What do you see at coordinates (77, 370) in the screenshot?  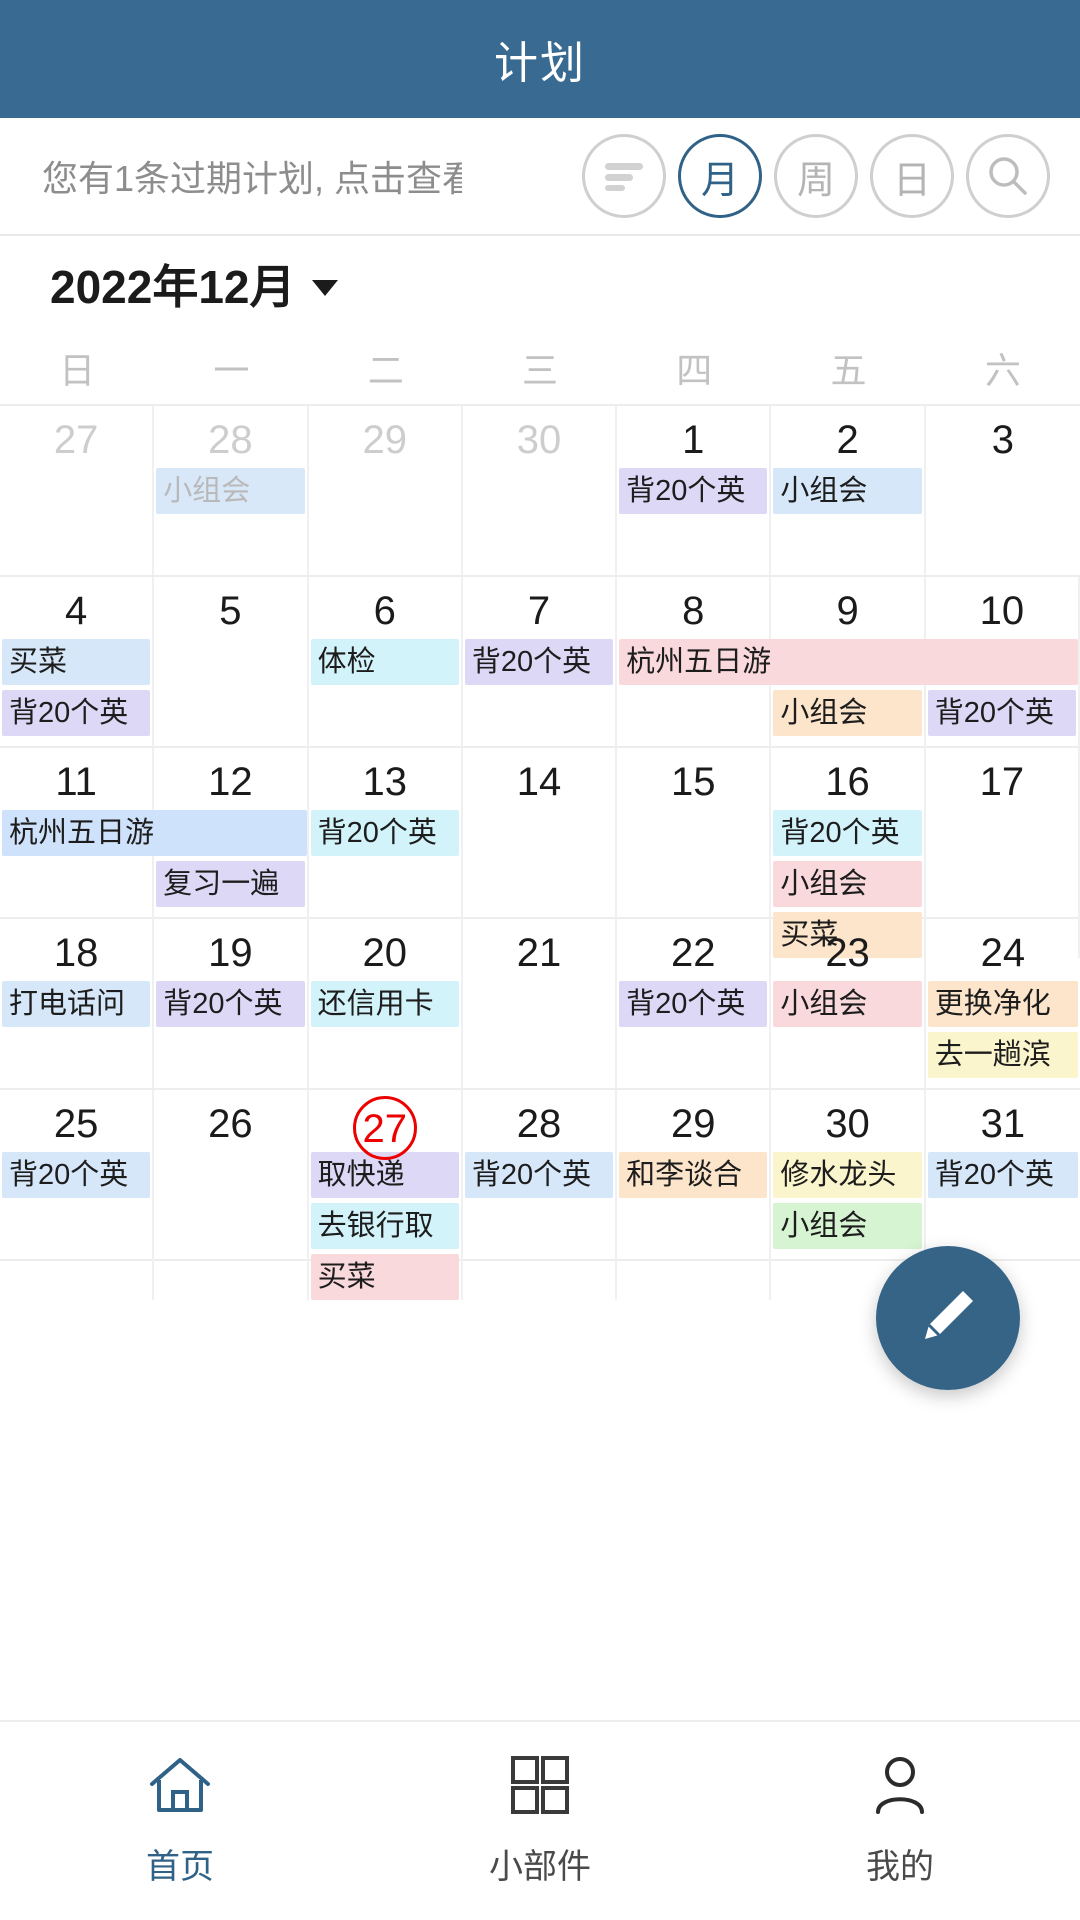 I see `weekday-sun: 日` at bounding box center [77, 370].